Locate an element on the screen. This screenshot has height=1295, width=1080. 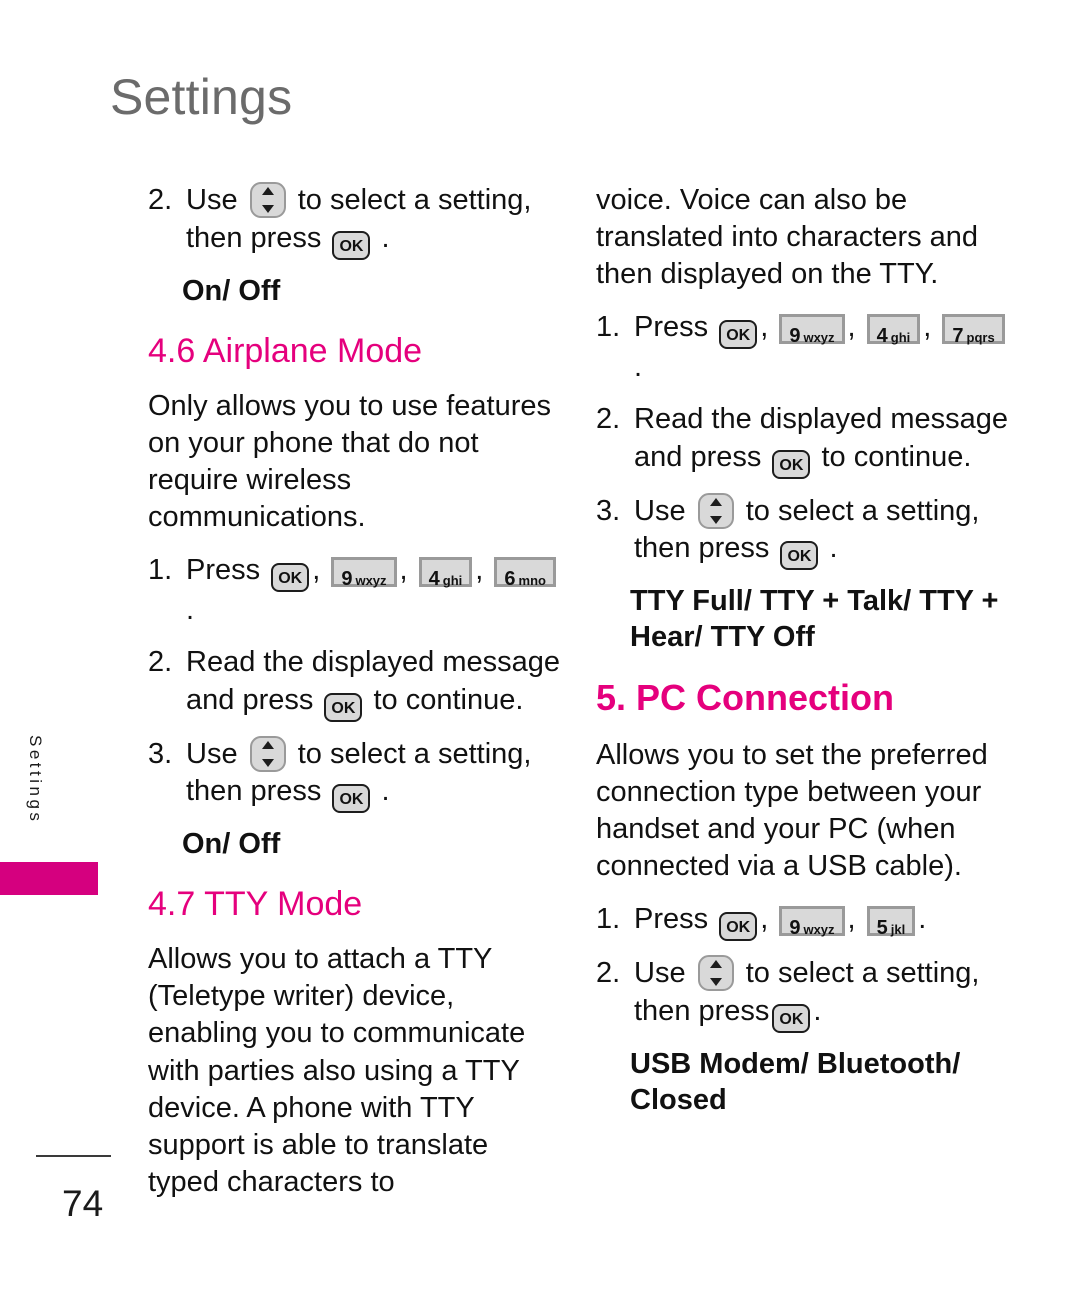
step-body: Press OK, 9 wxyz, 5 jkl. is located at coordinates (821, 921).